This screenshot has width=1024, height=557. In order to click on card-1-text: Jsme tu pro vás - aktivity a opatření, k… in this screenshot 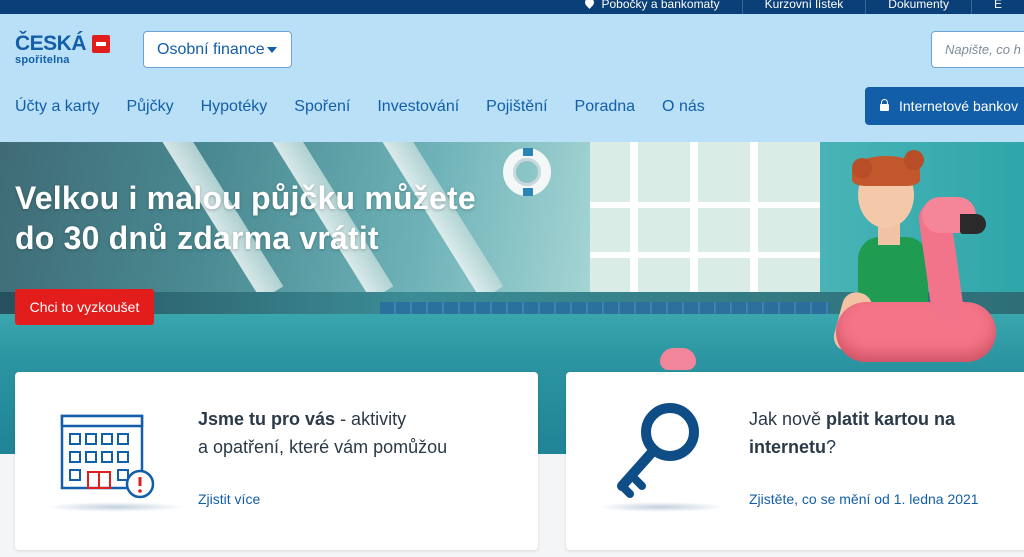, I will do `click(322, 433)`.